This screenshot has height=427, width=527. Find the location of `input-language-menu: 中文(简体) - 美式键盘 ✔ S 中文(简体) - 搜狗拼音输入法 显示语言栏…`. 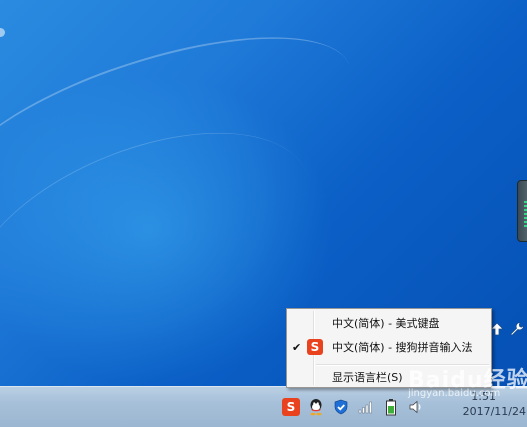

input-language-menu: 中文(简体) - 美式键盘 ✔ S 中文(简体) - 搜狗拼音输入法 显示语言栏… is located at coordinates (389, 348).